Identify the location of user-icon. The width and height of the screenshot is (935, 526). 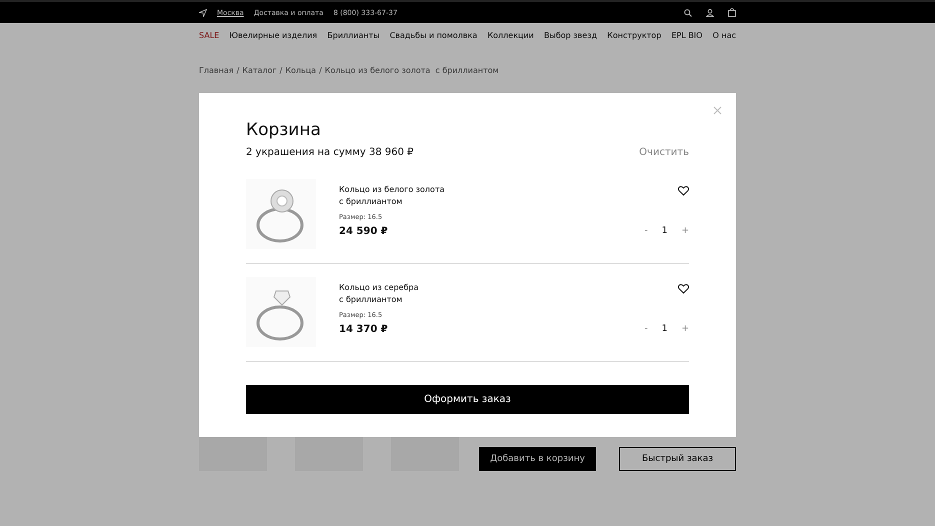
(710, 12).